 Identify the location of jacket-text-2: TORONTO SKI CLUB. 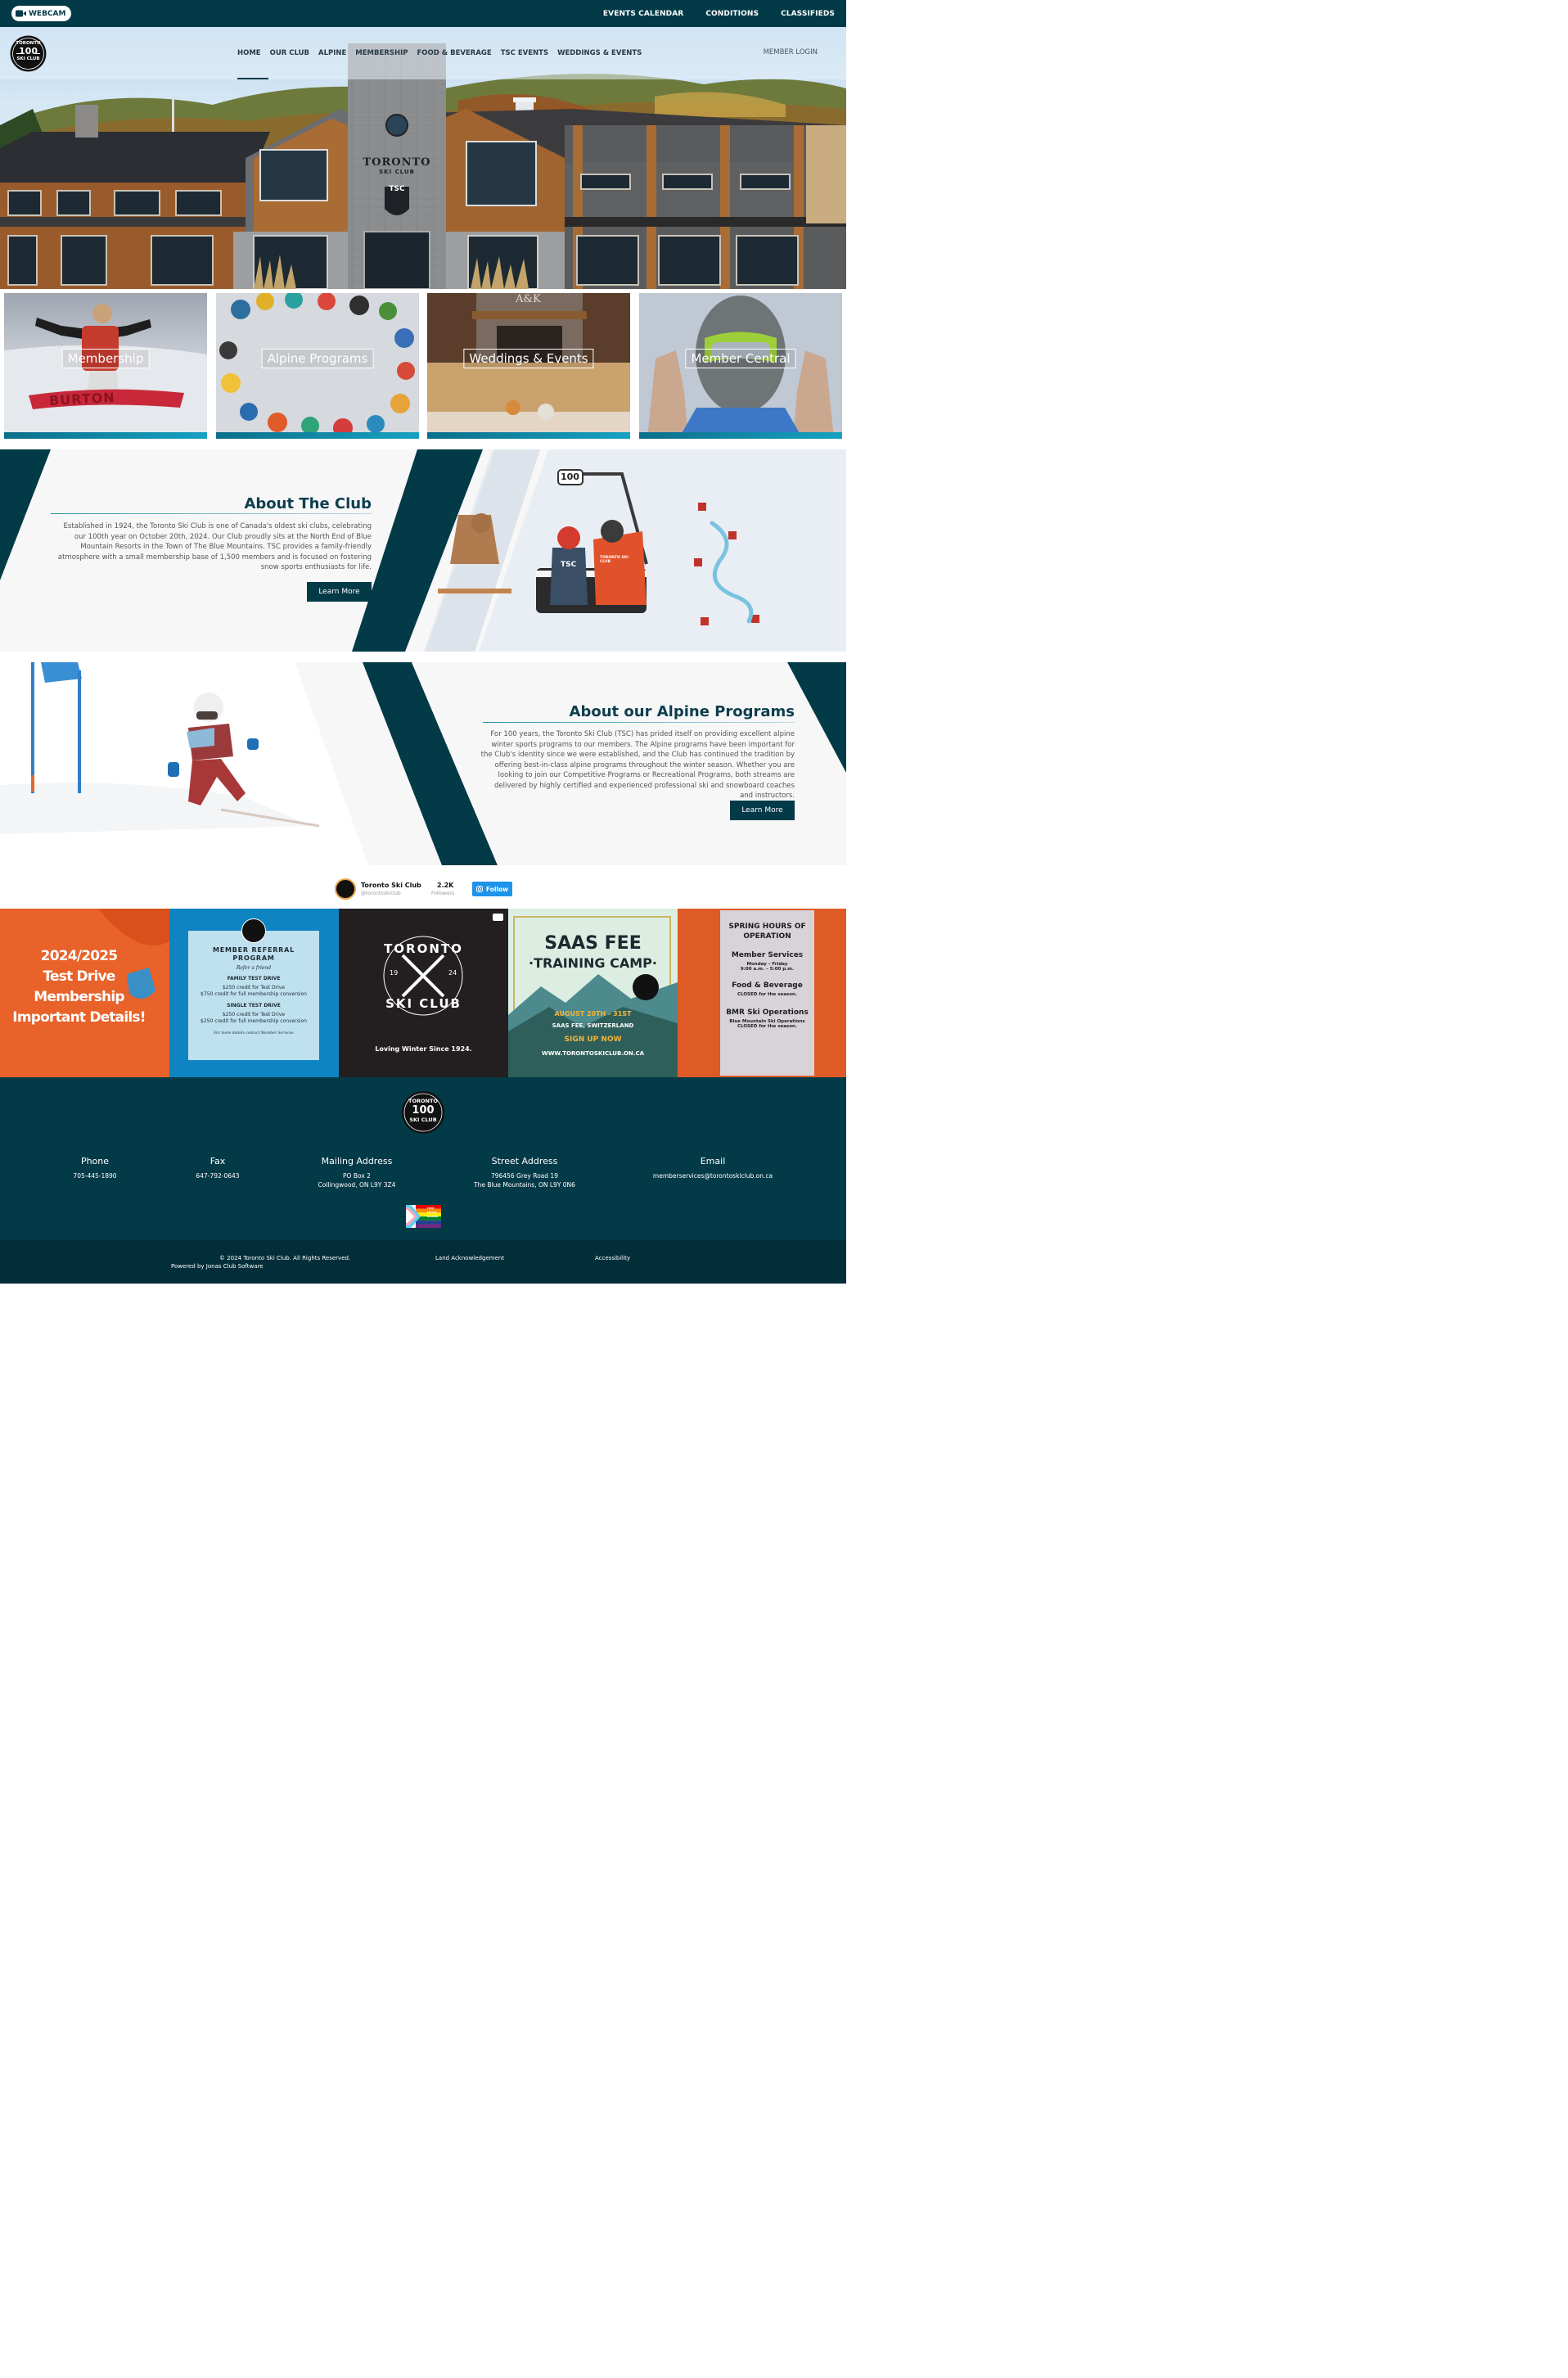
(614, 560).